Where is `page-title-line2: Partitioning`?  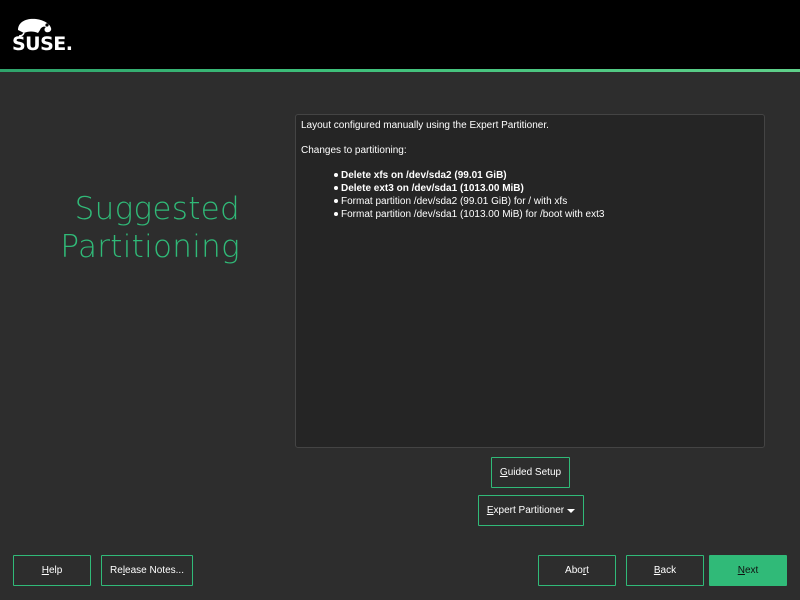 page-title-line2: Partitioning is located at coordinates (150, 247).